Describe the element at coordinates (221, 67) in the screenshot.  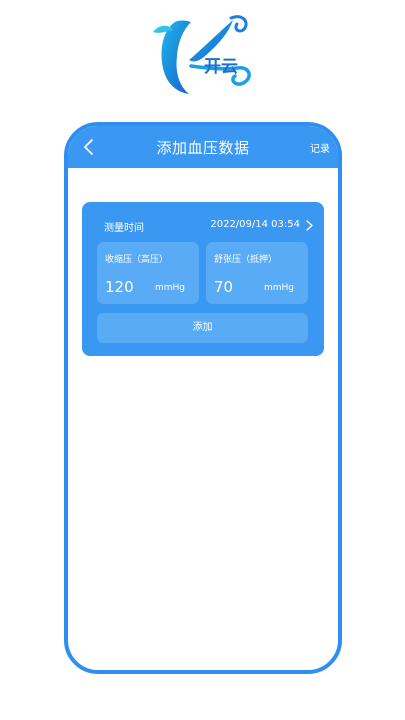
I see `logo-text: 开云` at that location.